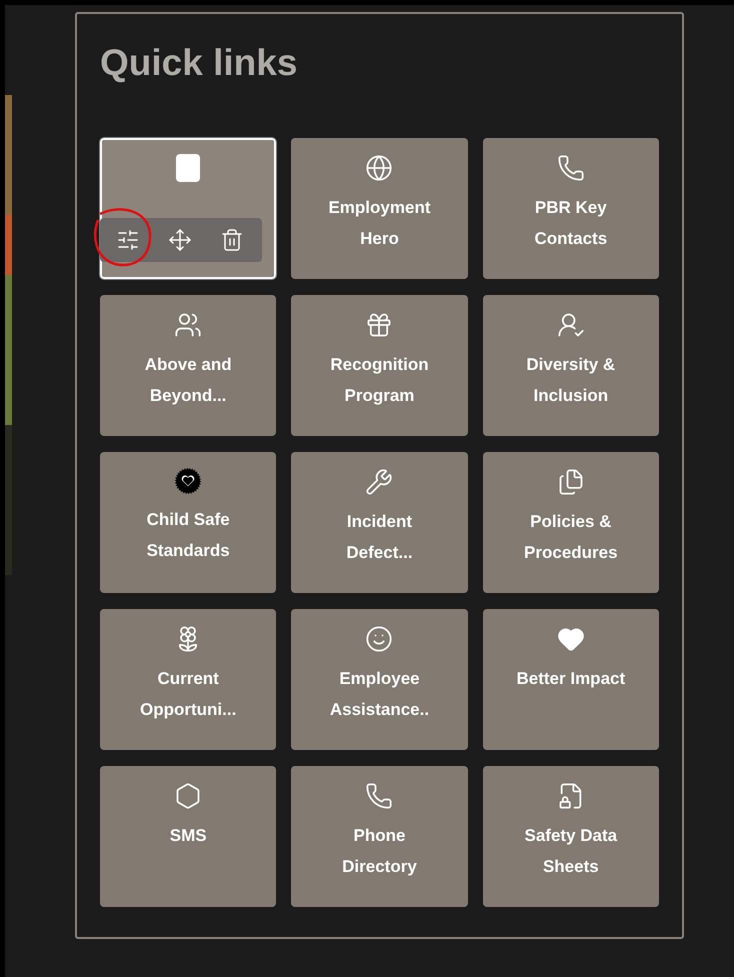  What do you see at coordinates (199, 64) in the screenshot?
I see `panel-title: Quick links` at bounding box center [199, 64].